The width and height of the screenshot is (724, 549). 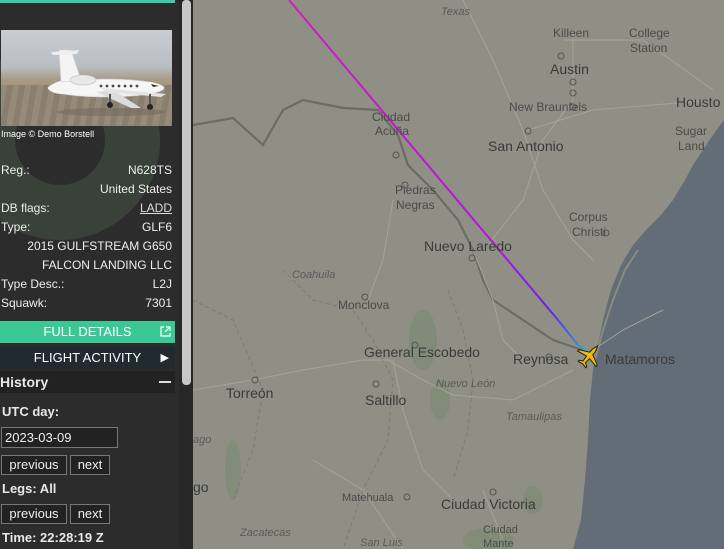 What do you see at coordinates (691, 131) in the screenshot?
I see `label-sugar-land-1: Sugar` at bounding box center [691, 131].